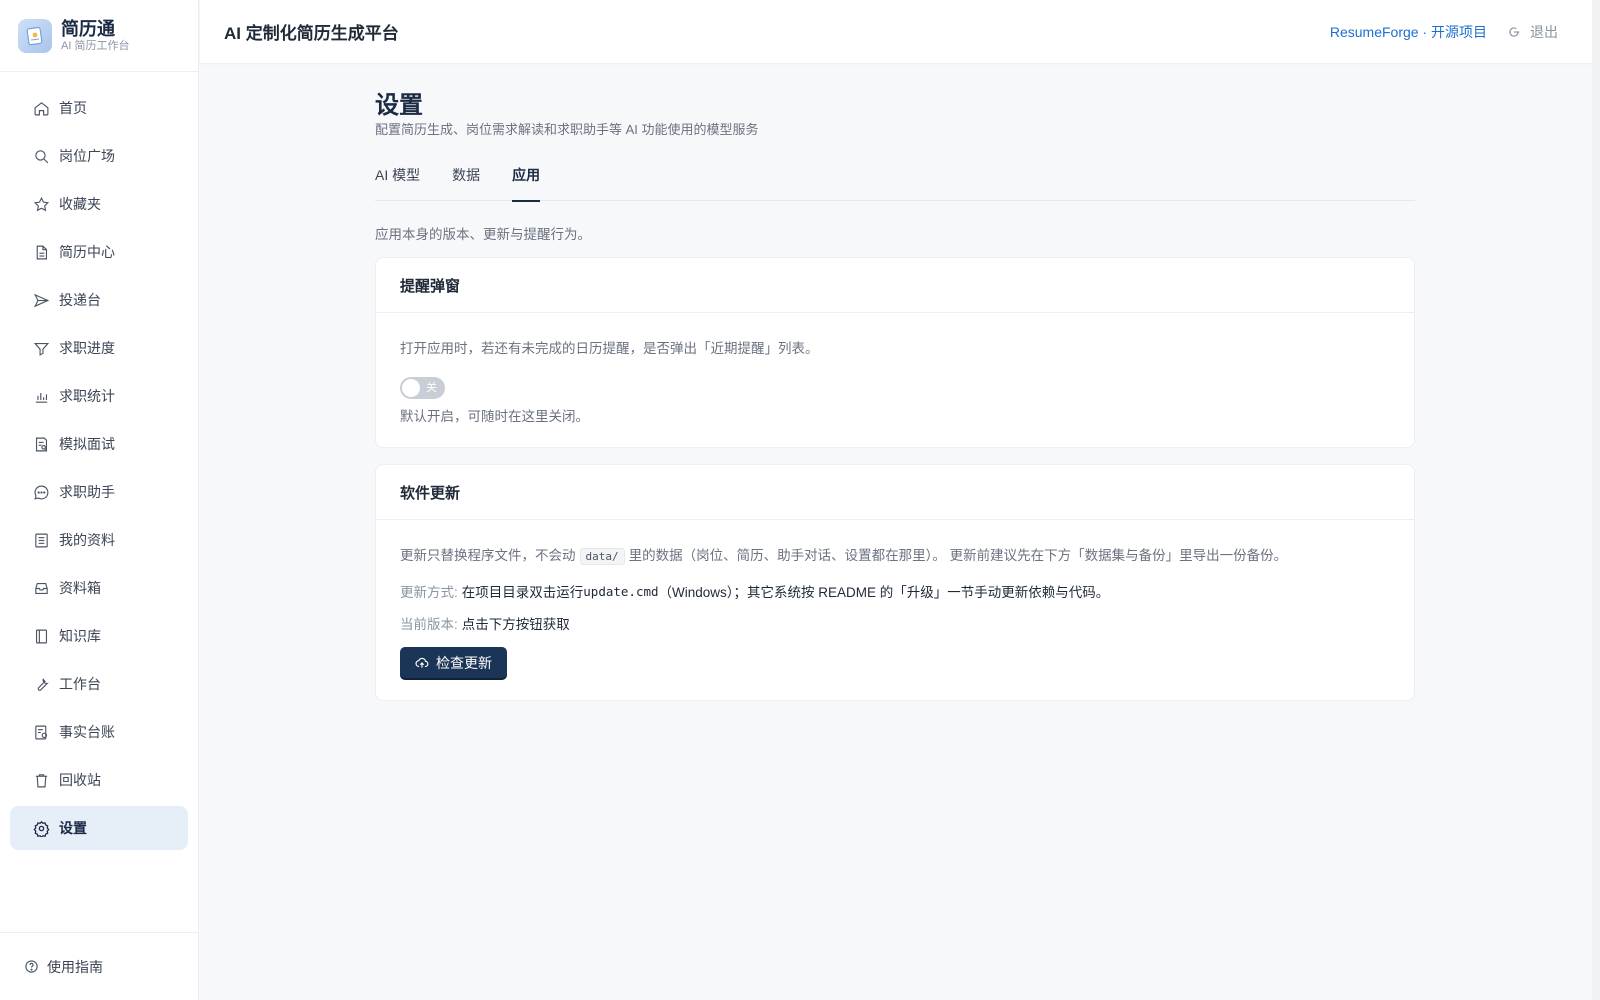  What do you see at coordinates (41, 588) in the screenshot?
I see `inbox-icon` at bounding box center [41, 588].